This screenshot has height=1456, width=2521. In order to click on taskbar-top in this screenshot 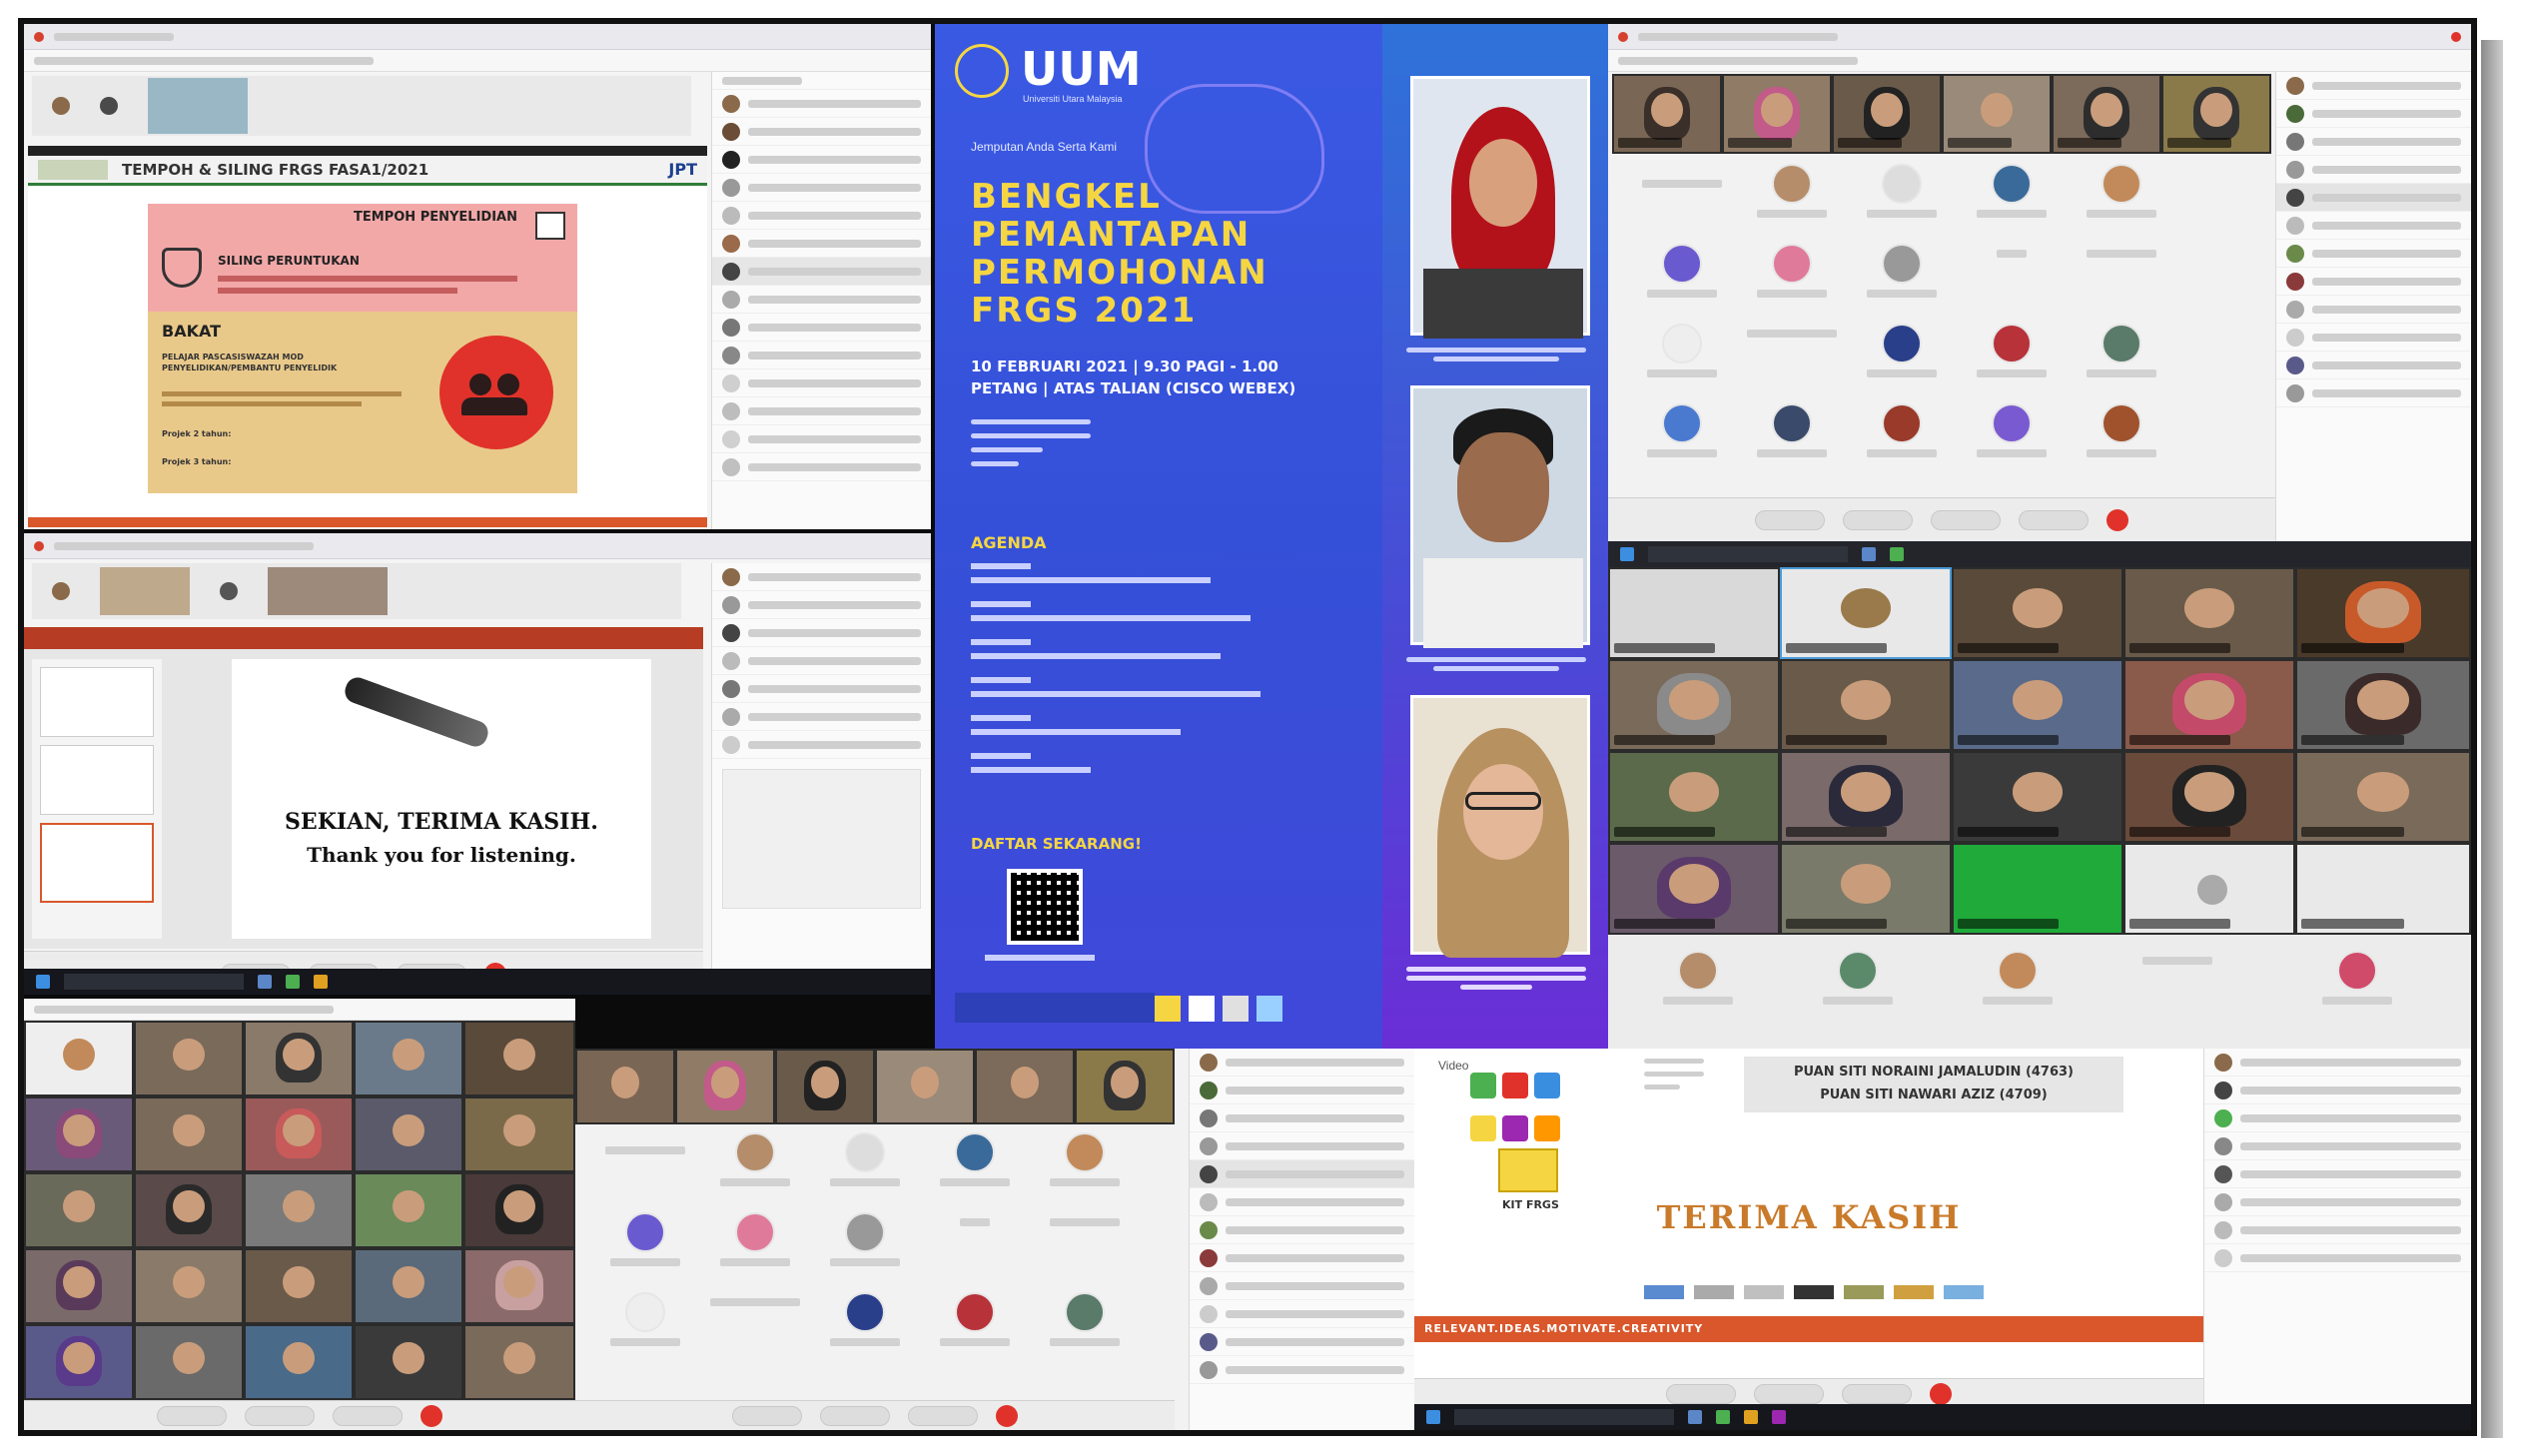, I will do `click(2039, 554)`.